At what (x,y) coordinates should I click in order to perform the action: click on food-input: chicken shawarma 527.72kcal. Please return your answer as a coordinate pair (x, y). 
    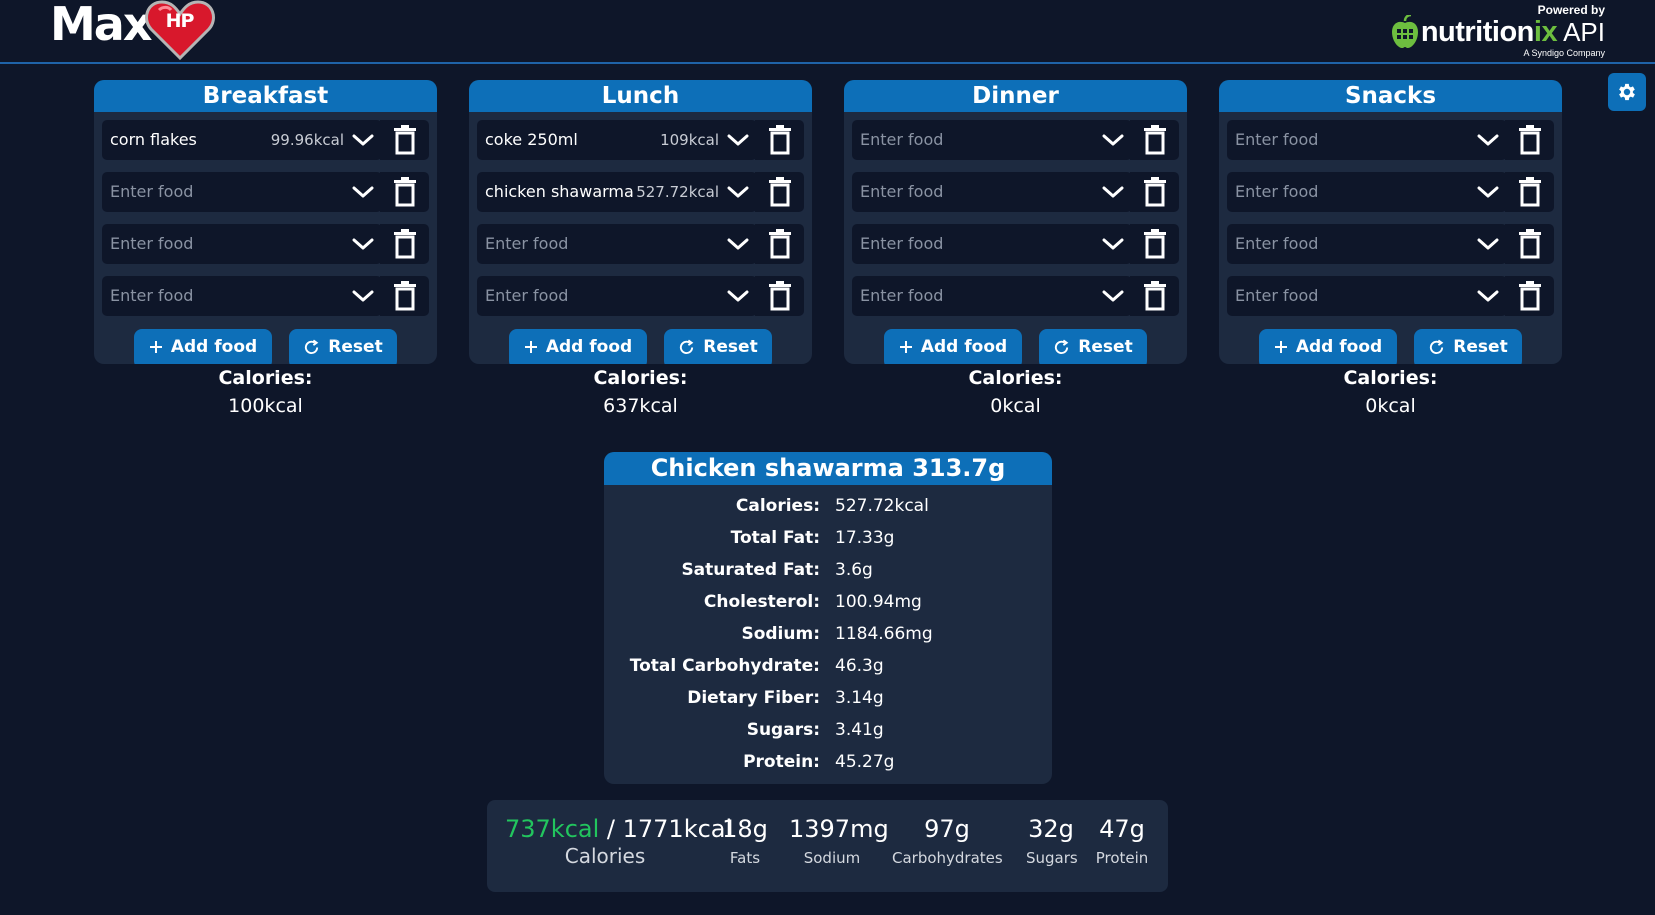
    Looking at the image, I should click on (617, 192).